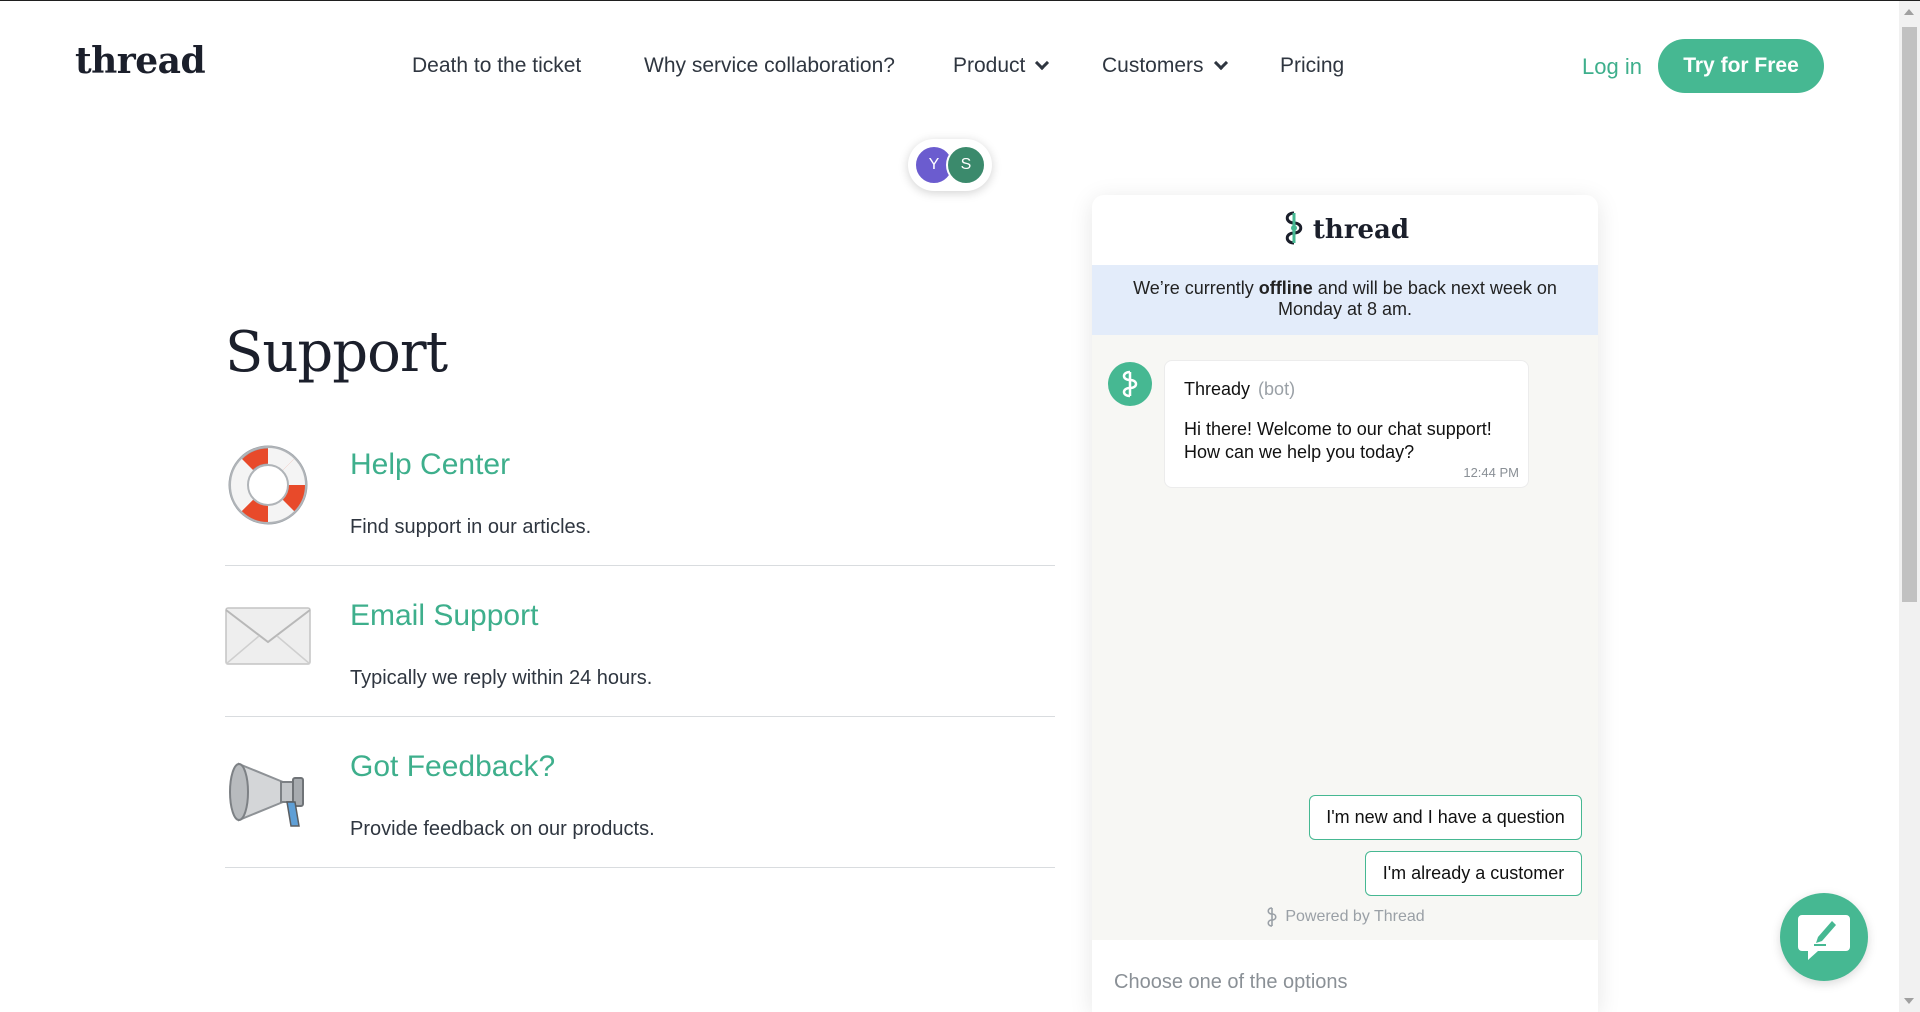 The width and height of the screenshot is (1920, 1012). Describe the element at coordinates (966, 165) in the screenshot. I see `avatar: S` at that location.